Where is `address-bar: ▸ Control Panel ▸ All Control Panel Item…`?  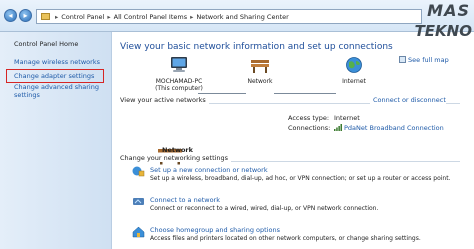 address-bar: ▸ Control Panel ▸ All Control Panel Item… is located at coordinates (229, 16).